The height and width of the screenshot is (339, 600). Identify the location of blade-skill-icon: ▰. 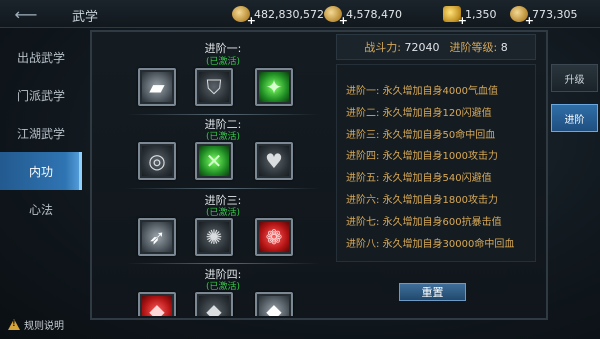
(157, 87).